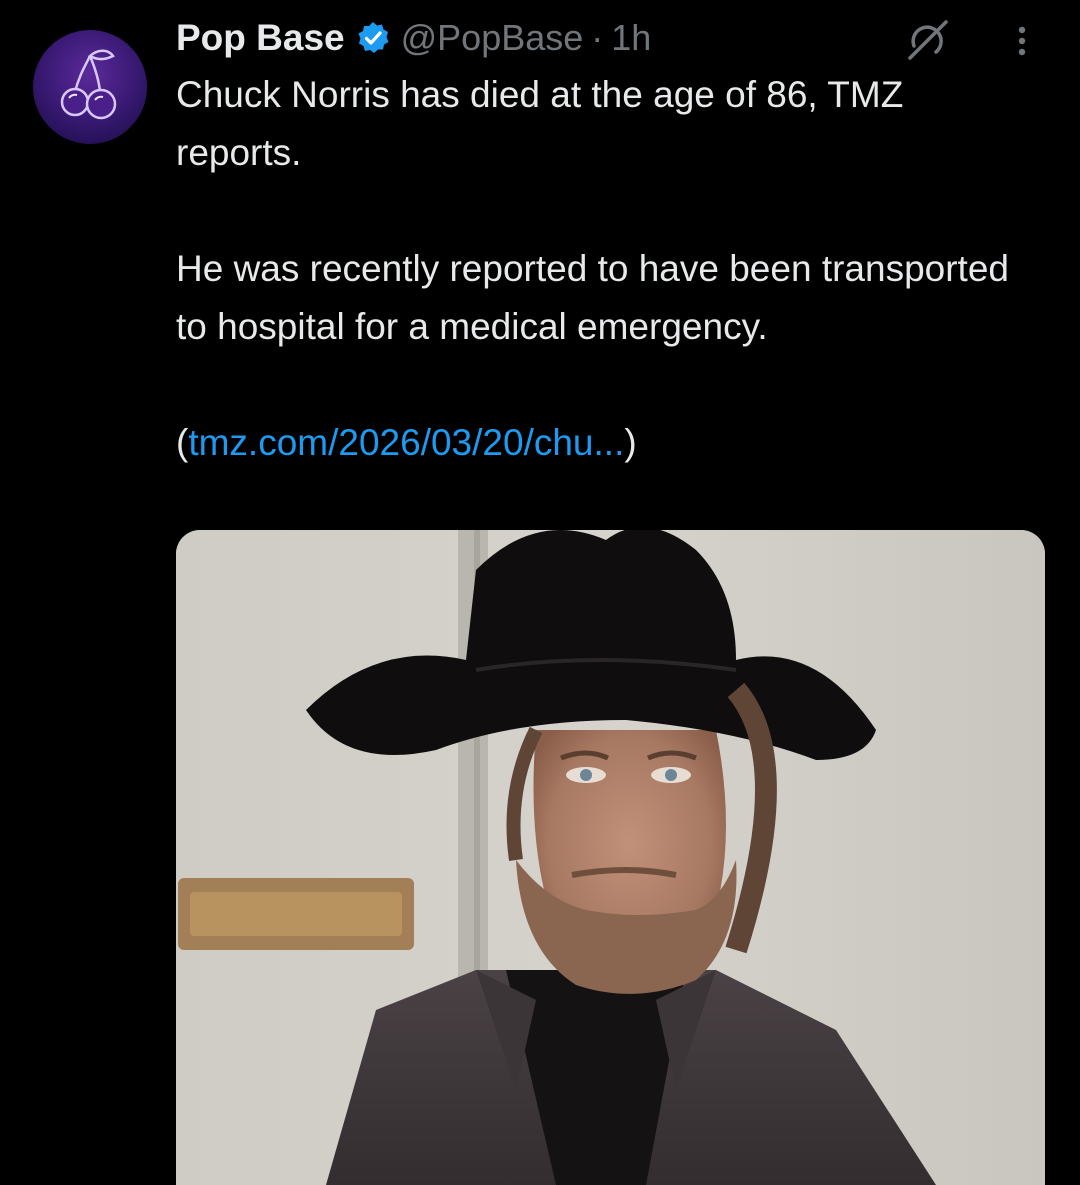 The width and height of the screenshot is (1080, 1185). What do you see at coordinates (88, 84) in the screenshot?
I see `cherries-logo-icon` at bounding box center [88, 84].